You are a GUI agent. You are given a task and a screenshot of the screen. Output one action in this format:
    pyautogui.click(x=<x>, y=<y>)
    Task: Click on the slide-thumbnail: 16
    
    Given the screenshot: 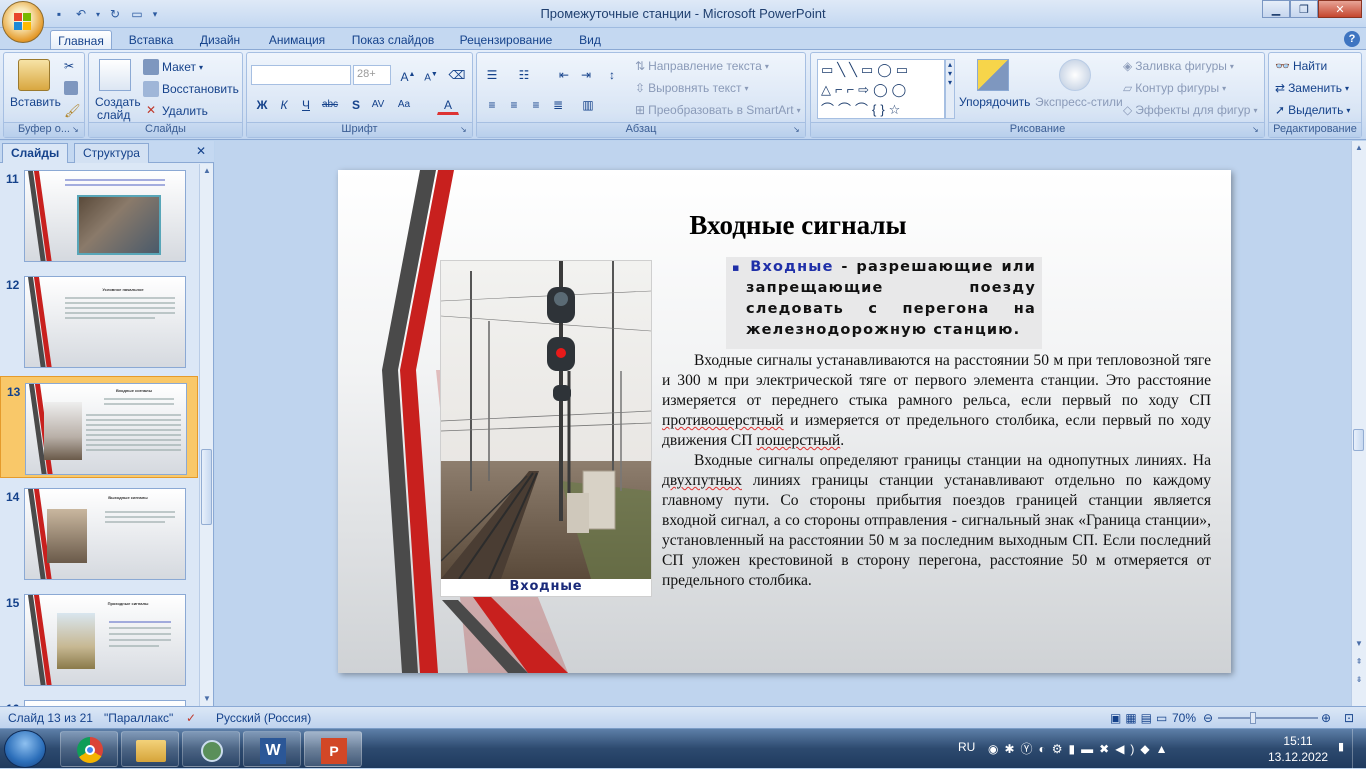 What is the action you would take?
    pyautogui.click(x=99, y=700)
    